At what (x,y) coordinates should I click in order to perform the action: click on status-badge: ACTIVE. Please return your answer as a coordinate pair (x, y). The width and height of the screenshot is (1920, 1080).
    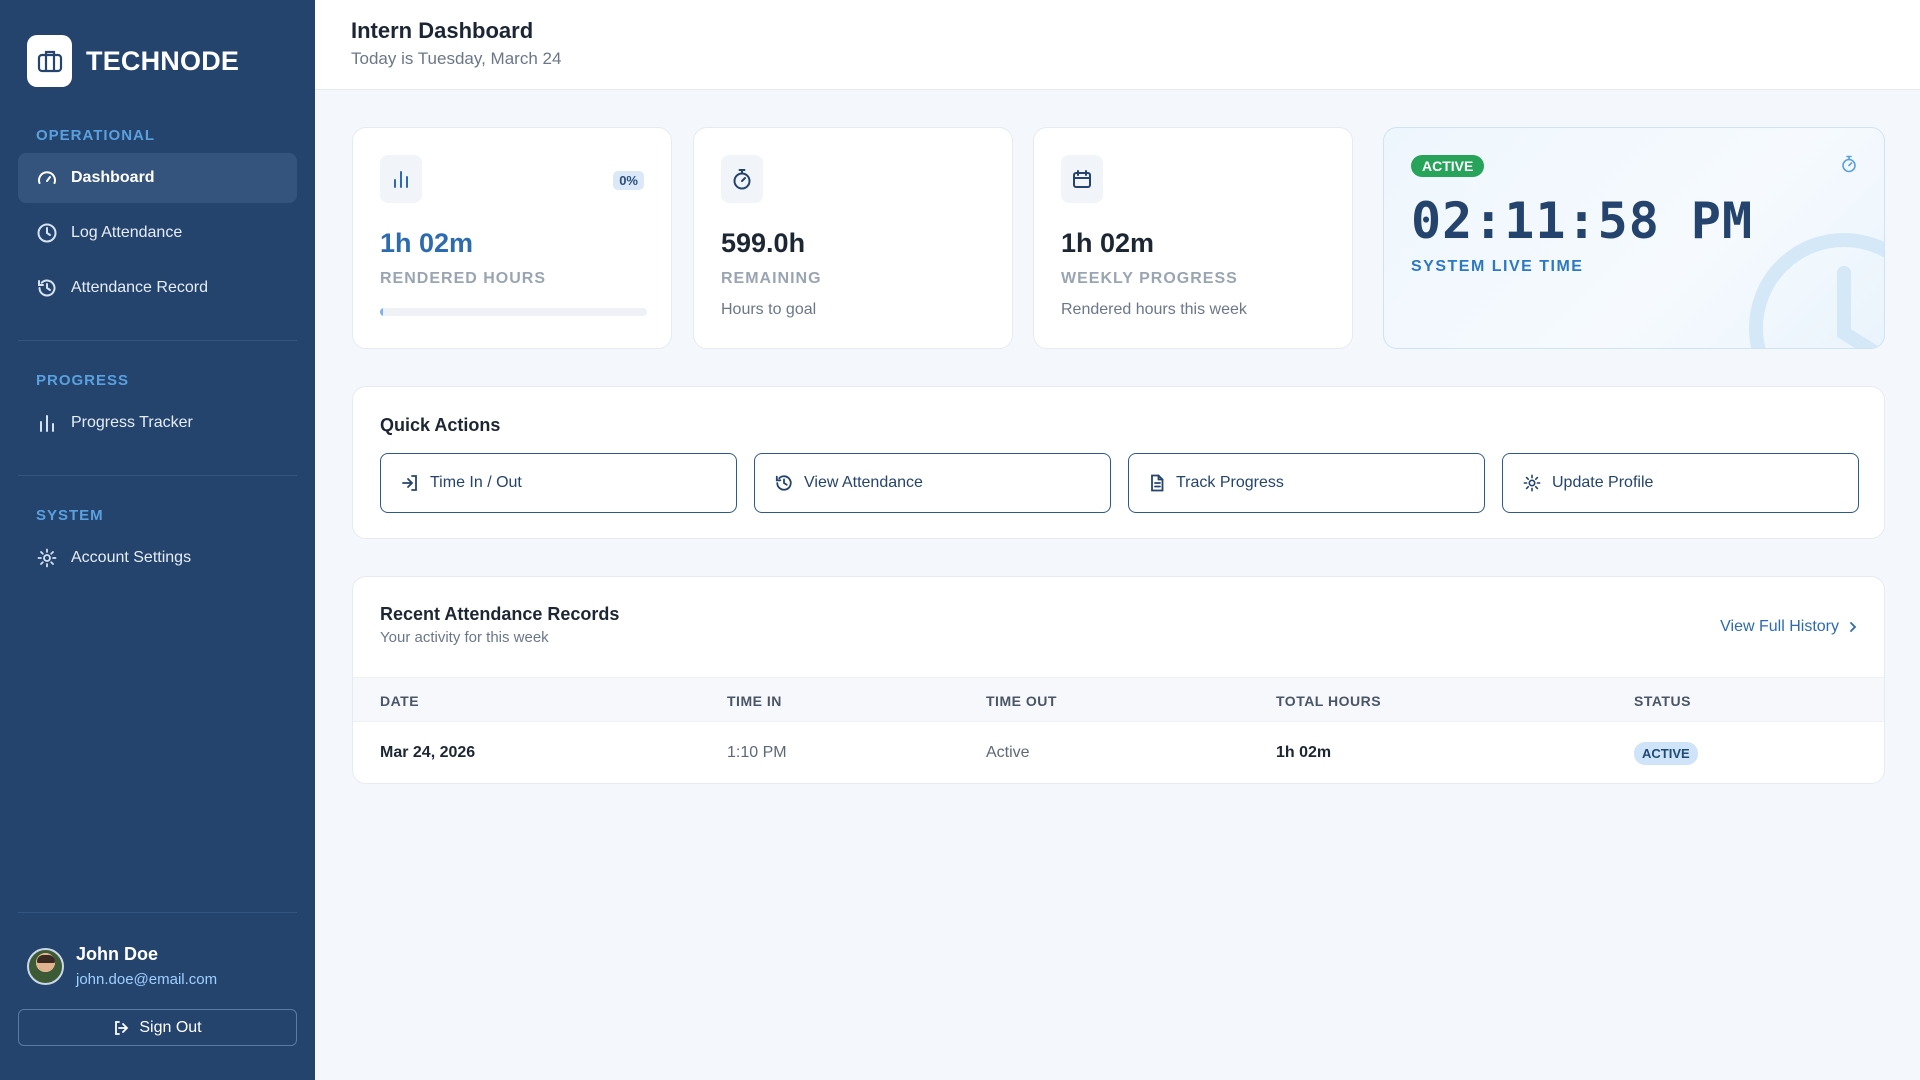
    Looking at the image, I should click on (1666, 753).